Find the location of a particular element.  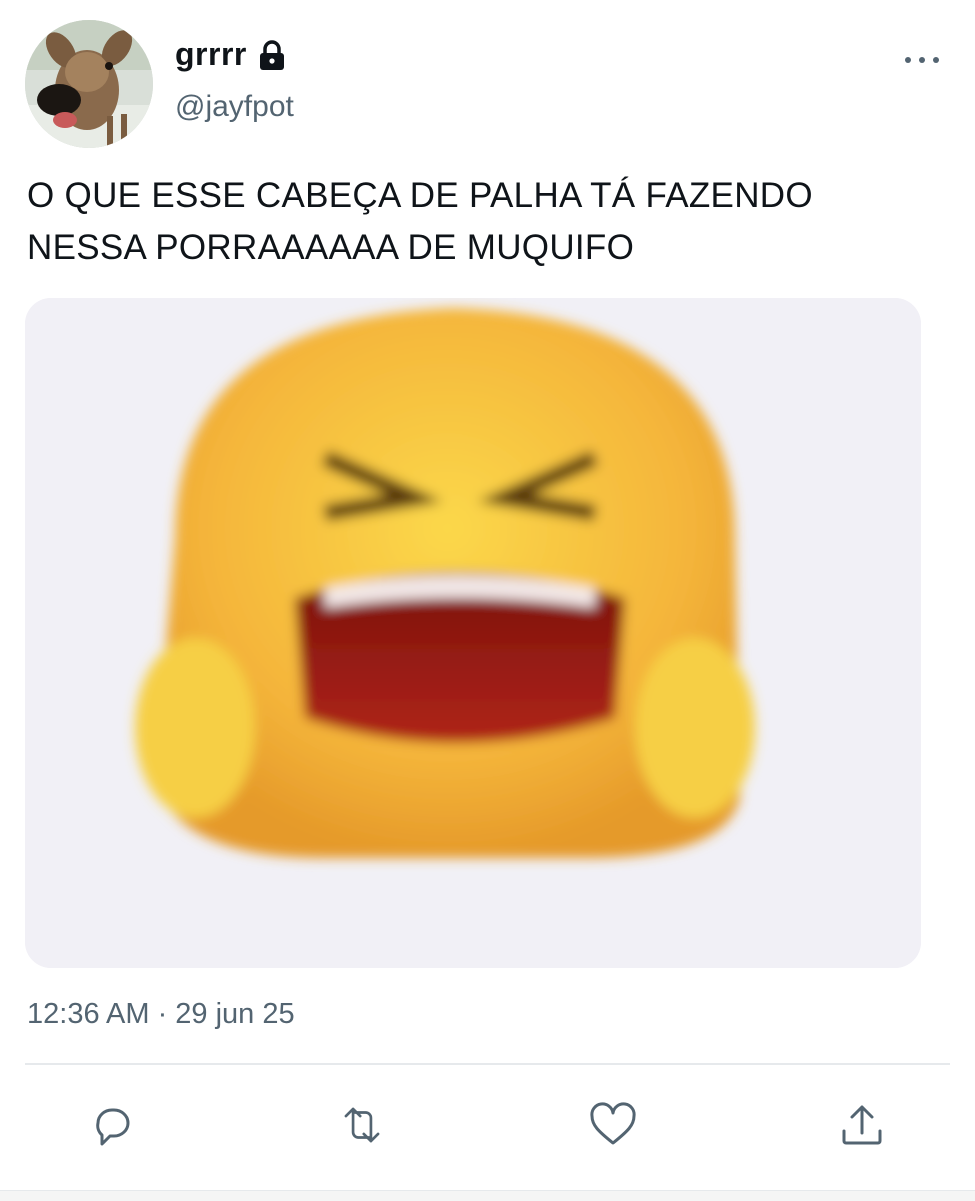

divider is located at coordinates (487, 1064).